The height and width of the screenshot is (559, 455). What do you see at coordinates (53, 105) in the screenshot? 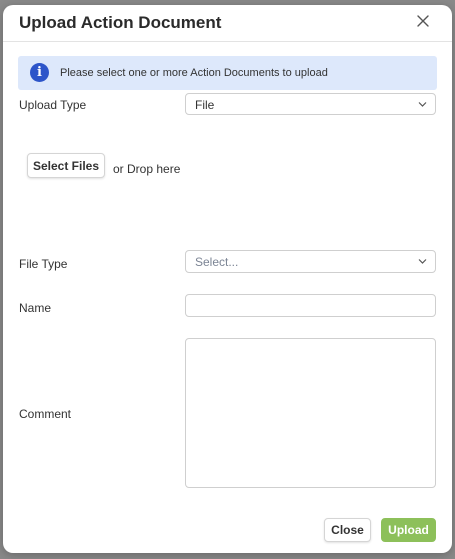
I see `upload-type-label: Upload Type` at bounding box center [53, 105].